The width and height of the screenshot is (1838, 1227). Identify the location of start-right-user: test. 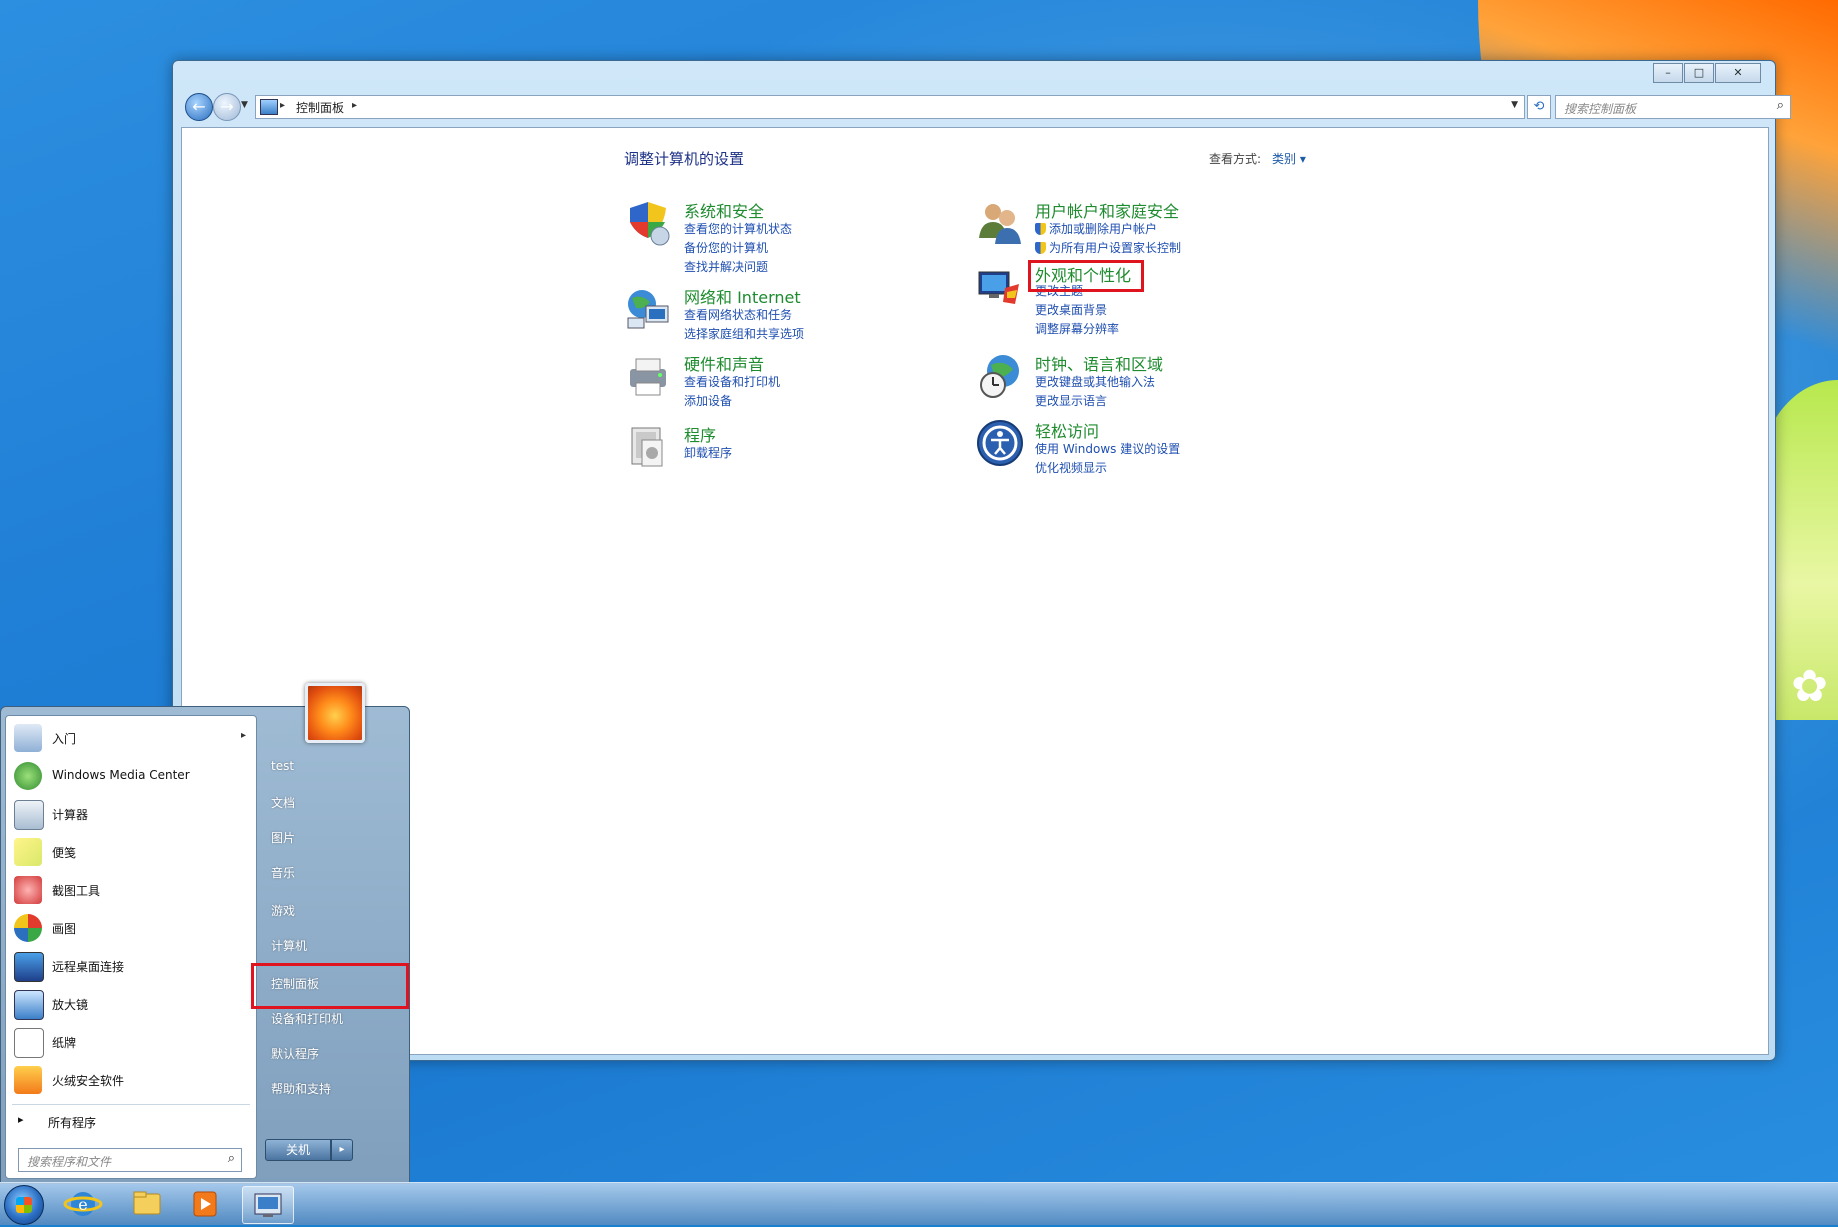
(282, 766).